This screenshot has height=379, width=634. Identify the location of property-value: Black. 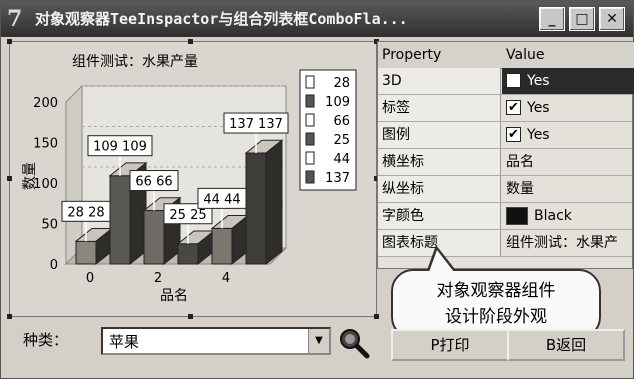
(568, 216).